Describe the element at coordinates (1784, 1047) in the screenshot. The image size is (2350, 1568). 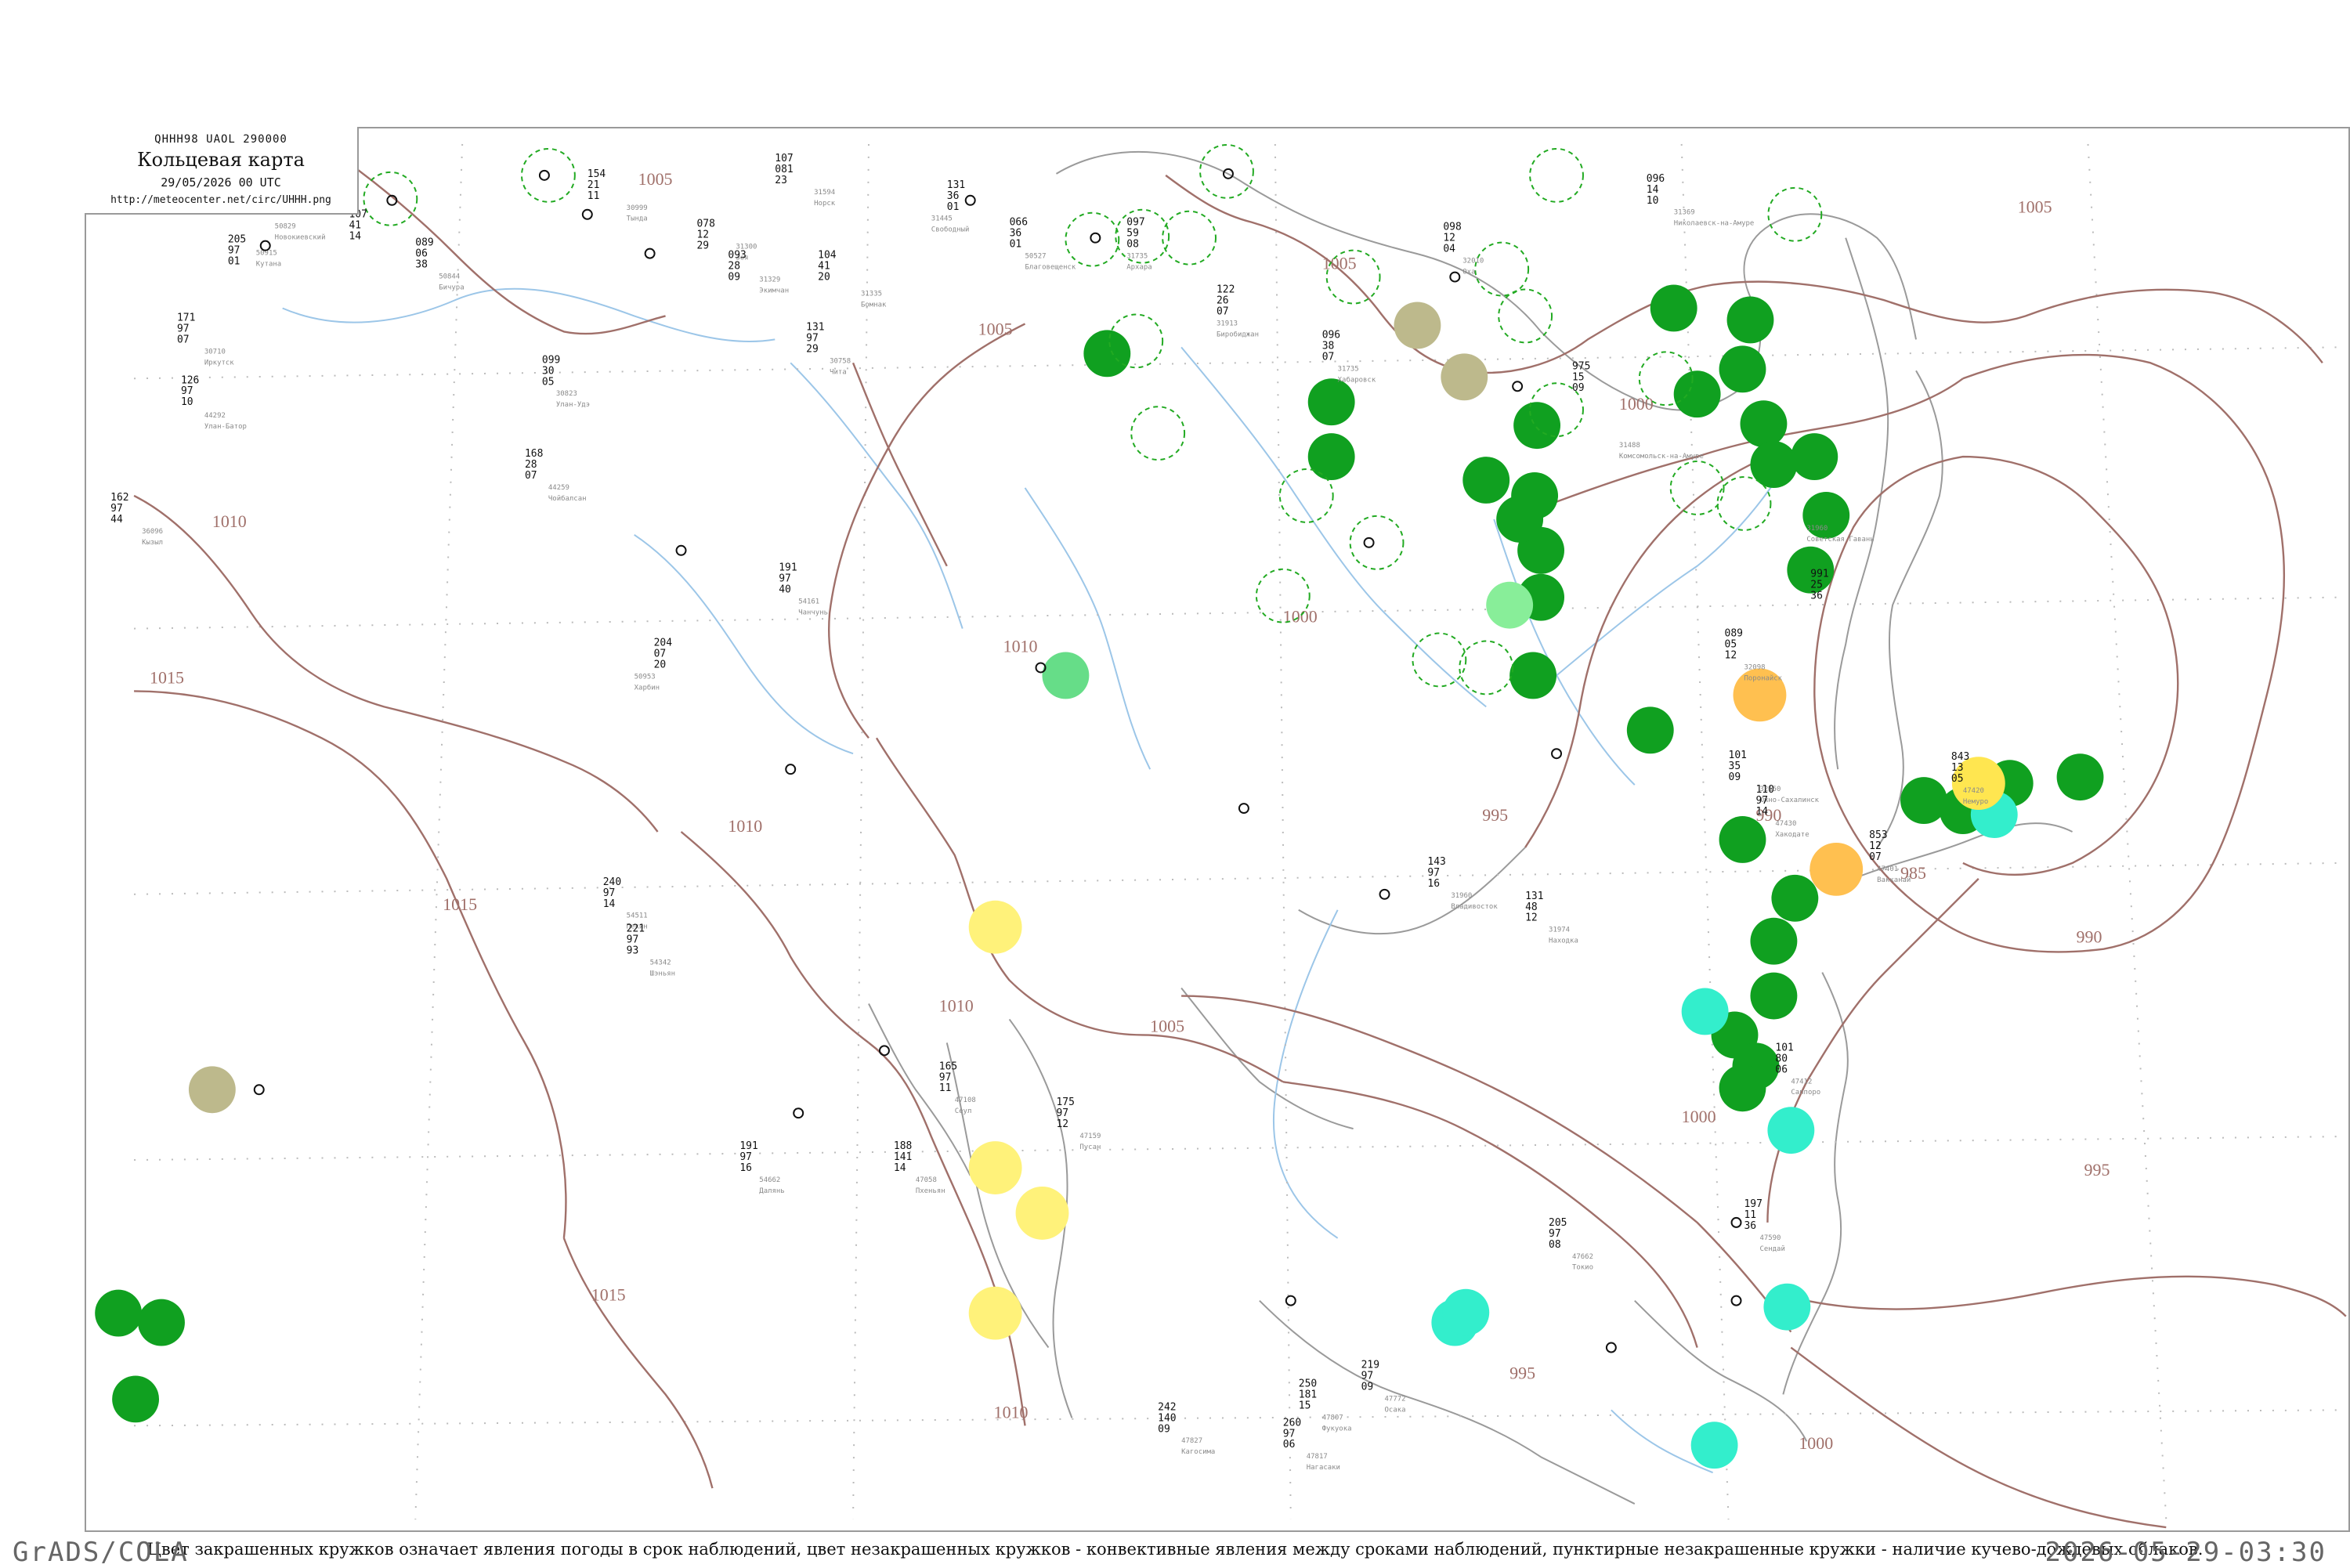
I see `svg-text: 101` at that location.